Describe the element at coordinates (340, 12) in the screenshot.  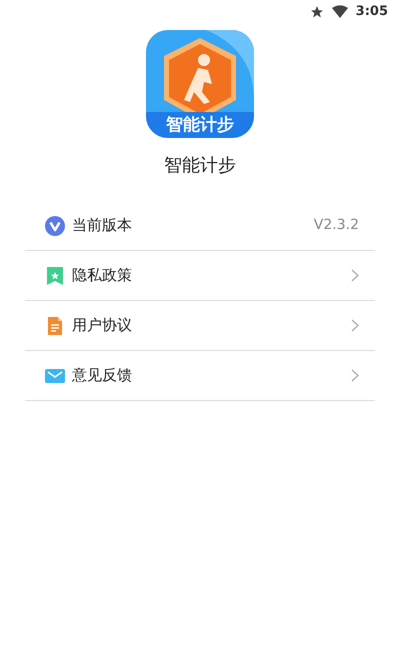
I see `wifi-icon` at that location.